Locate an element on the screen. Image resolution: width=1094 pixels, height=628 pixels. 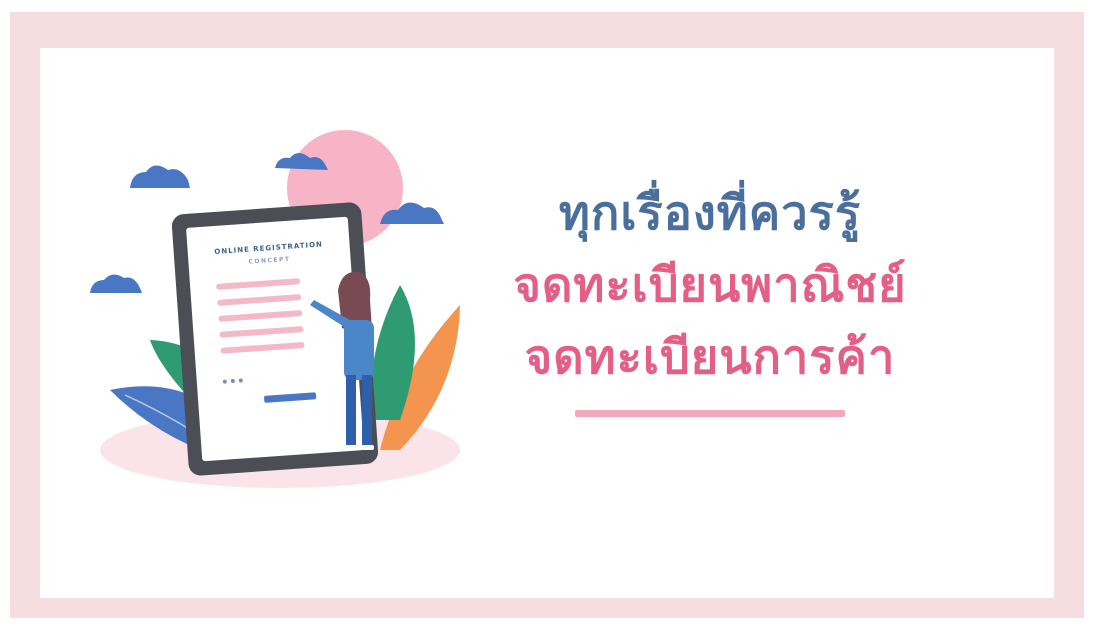
headline-line-2: จดทะเบียนพาณิชย์ is located at coordinates (710, 285).